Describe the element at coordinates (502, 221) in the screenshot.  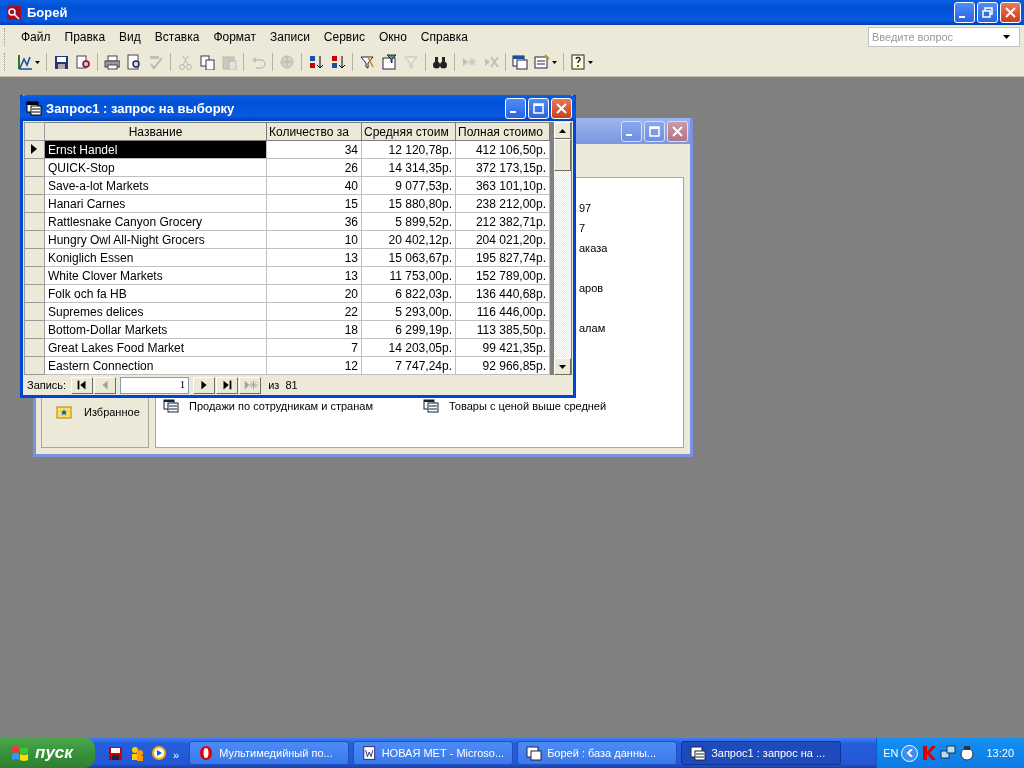
I see `table-cell: 212 382,71р.` at that location.